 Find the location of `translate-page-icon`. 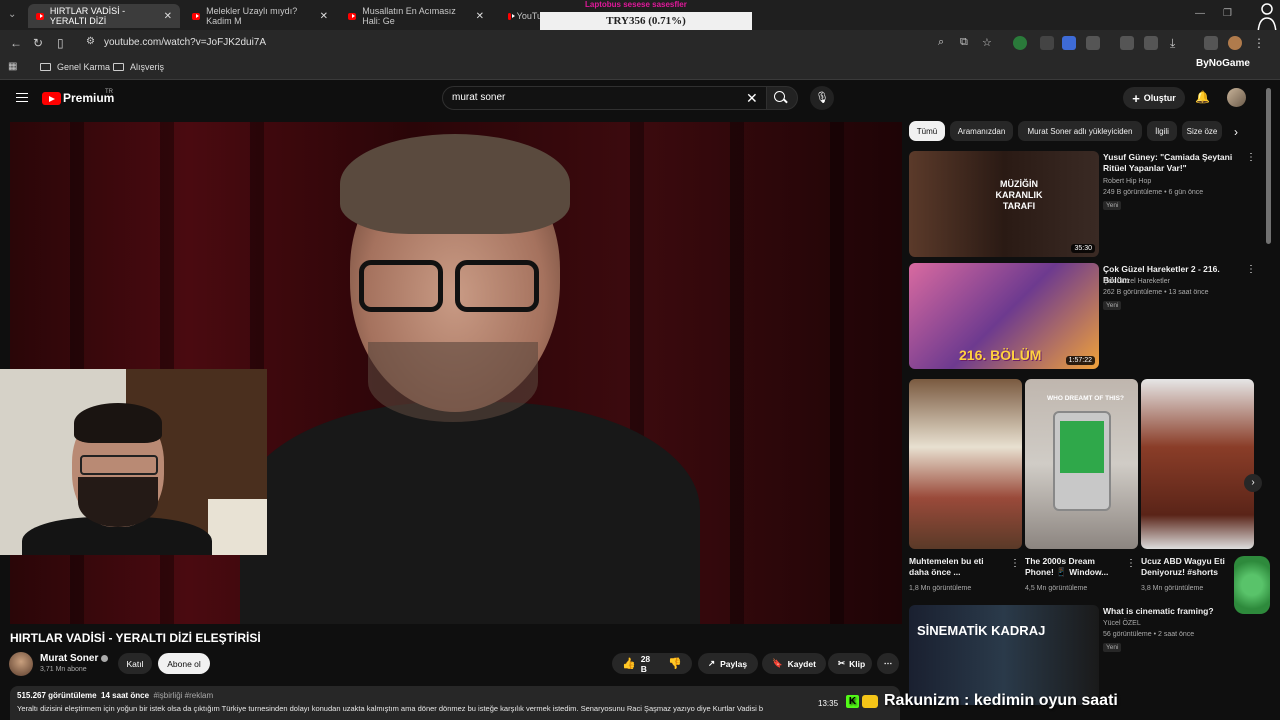

translate-page-icon is located at coordinates (1151, 43).